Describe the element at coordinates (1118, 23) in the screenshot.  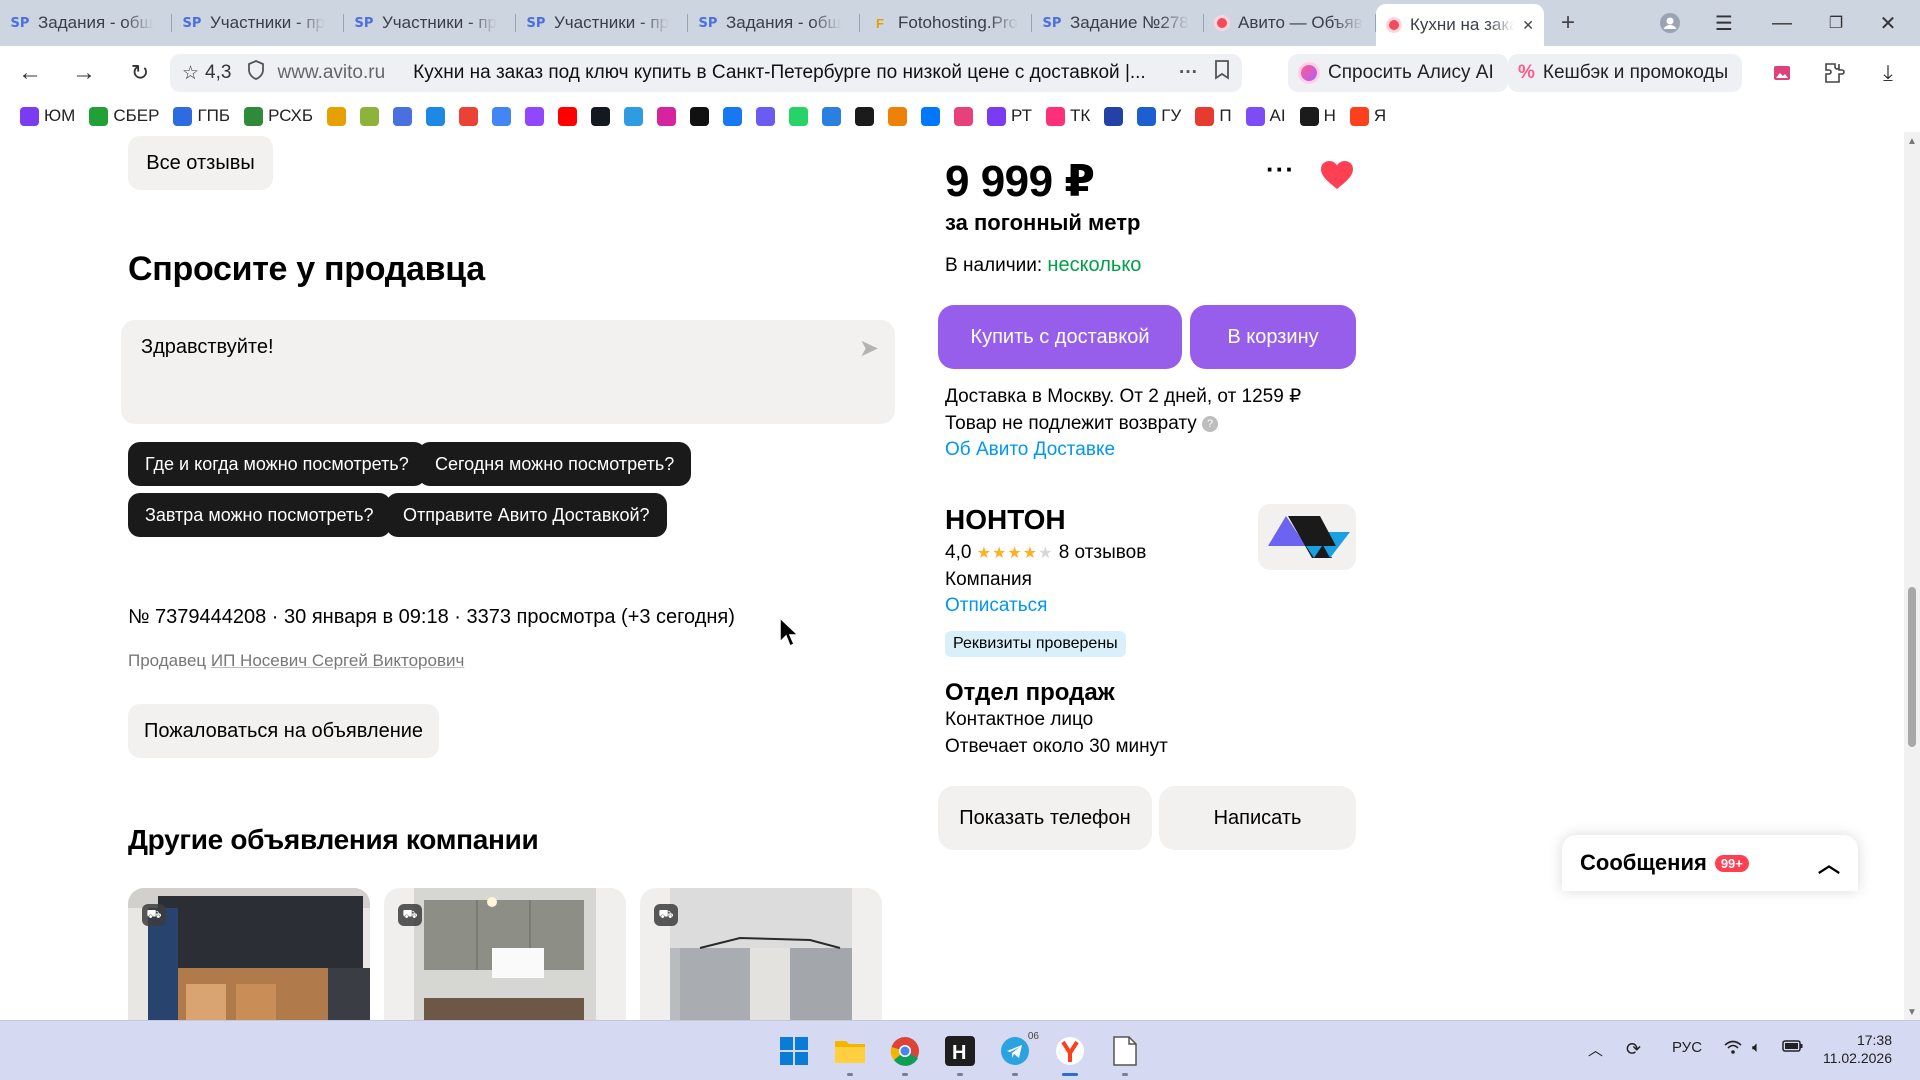
I see `browser-tab: SP Задание №278` at that location.